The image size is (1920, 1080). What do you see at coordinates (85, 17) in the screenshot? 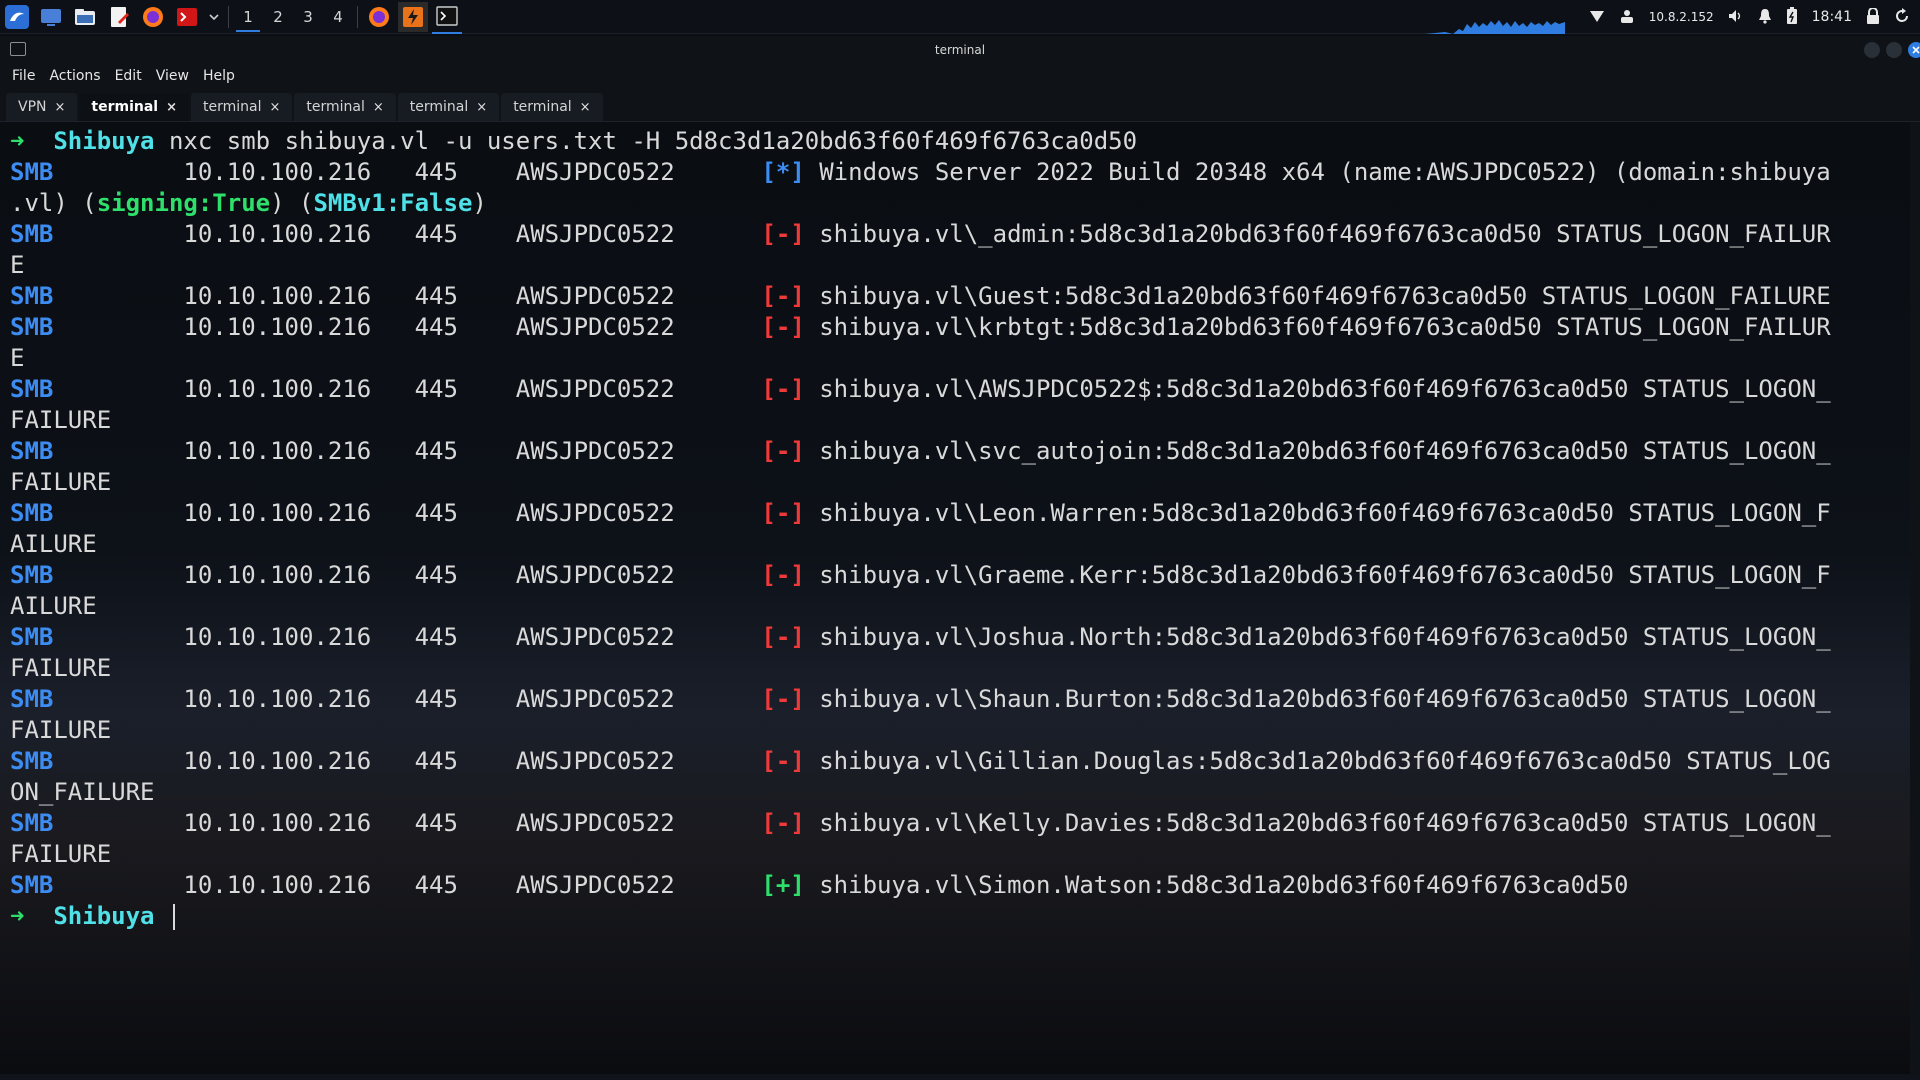
I see `files-icon` at bounding box center [85, 17].